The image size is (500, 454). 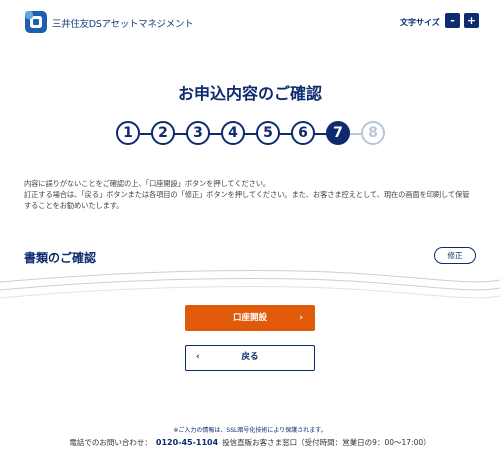 I want to click on page-title: お申込内容のご確認, so click(x=249, y=93).